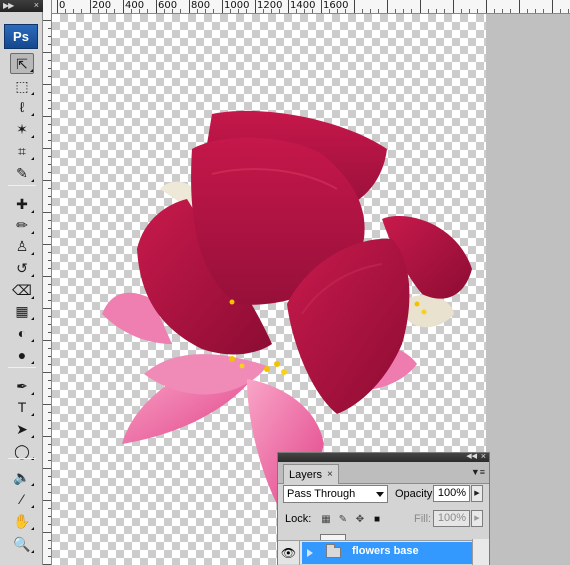 Image resolution: width=570 pixels, height=565 pixels. Describe the element at coordinates (22, 224) in the screenshot. I see `brush-tool: ✏` at that location.